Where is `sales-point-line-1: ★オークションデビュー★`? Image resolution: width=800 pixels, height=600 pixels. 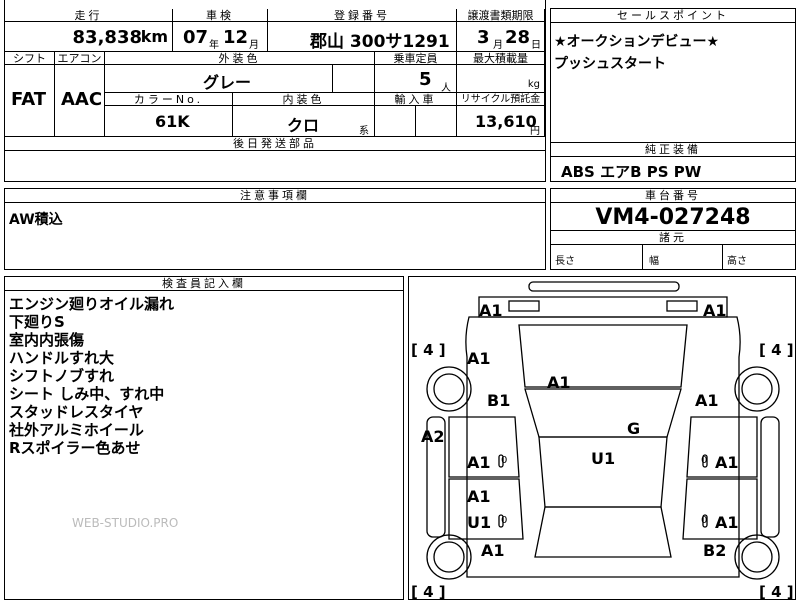
sales-point-line-1: ★オークションデビュー★ is located at coordinates (637, 42).